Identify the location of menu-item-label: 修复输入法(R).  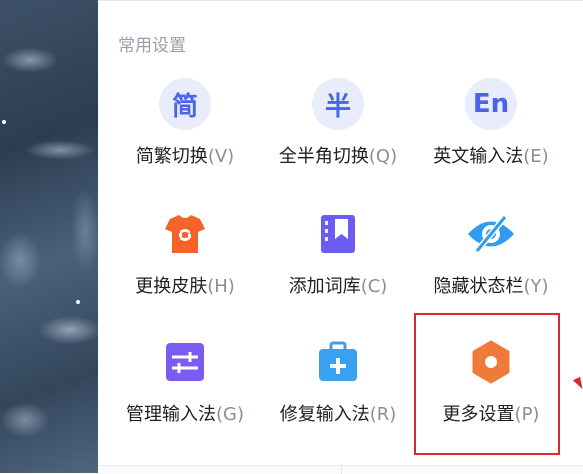
(338, 414).